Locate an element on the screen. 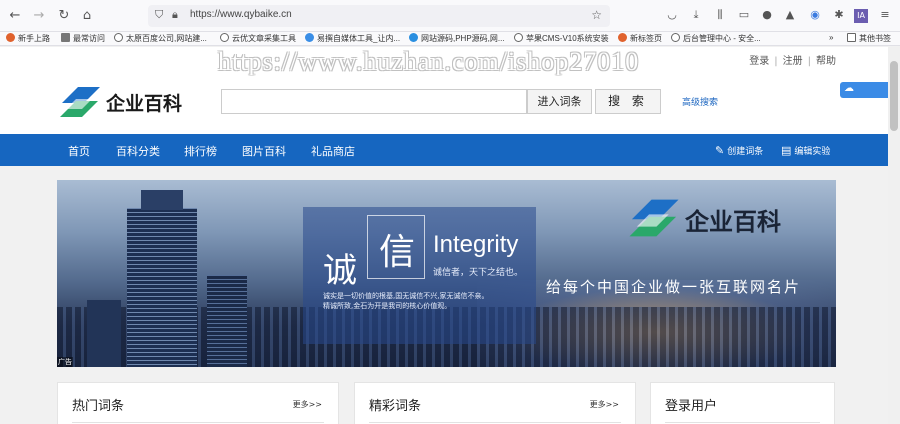 This screenshot has width=900, height=424. chevron-double-right-icon: » is located at coordinates (831, 37).